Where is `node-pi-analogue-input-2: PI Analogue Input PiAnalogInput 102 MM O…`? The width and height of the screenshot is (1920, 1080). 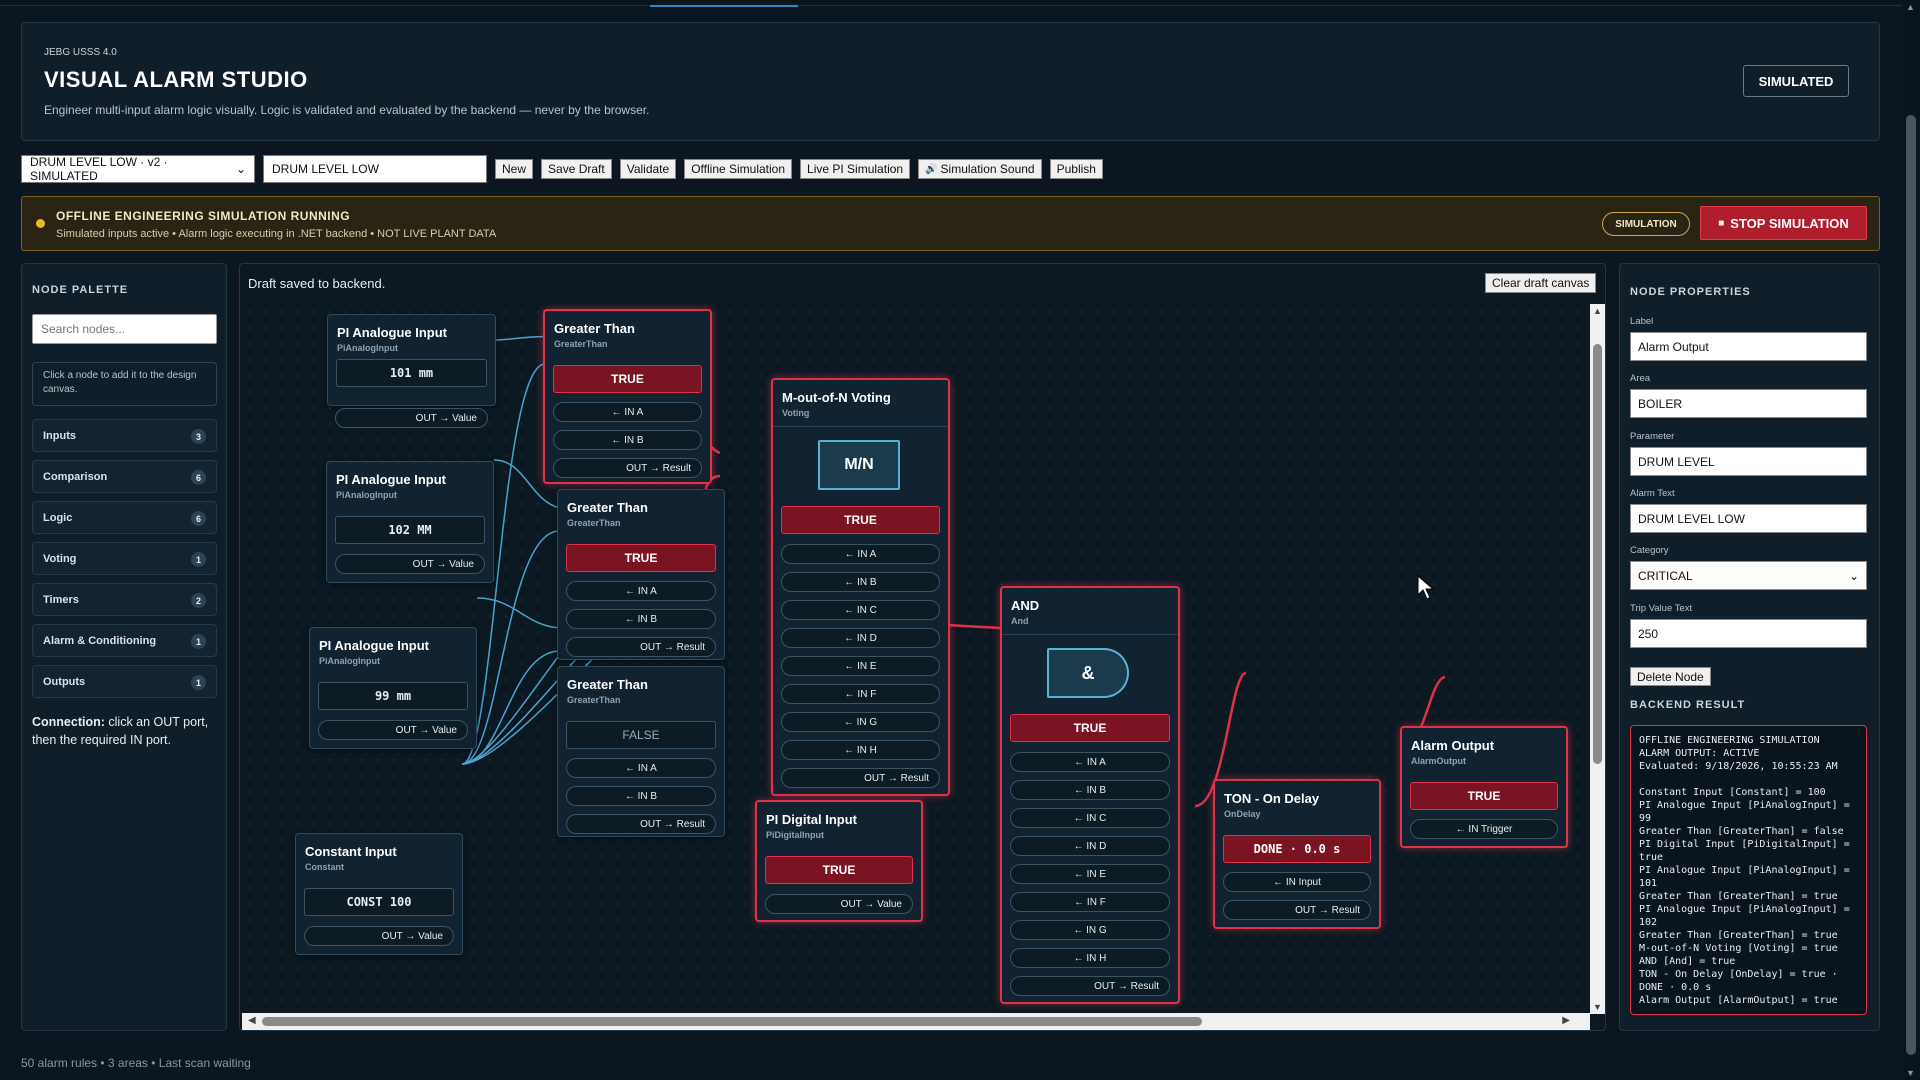
node-pi-analogue-input-2: PI Analogue Input PiAnalogInput 102 MM O… is located at coordinates (410, 522).